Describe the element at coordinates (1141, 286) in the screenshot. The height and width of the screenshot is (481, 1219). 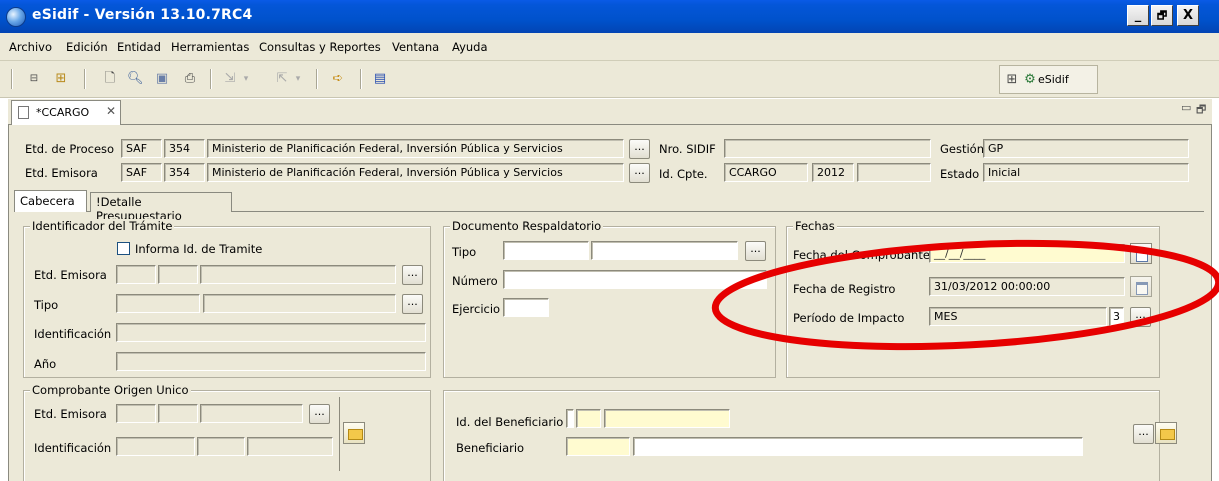
I see `fecha-registro-calendar-button` at that location.